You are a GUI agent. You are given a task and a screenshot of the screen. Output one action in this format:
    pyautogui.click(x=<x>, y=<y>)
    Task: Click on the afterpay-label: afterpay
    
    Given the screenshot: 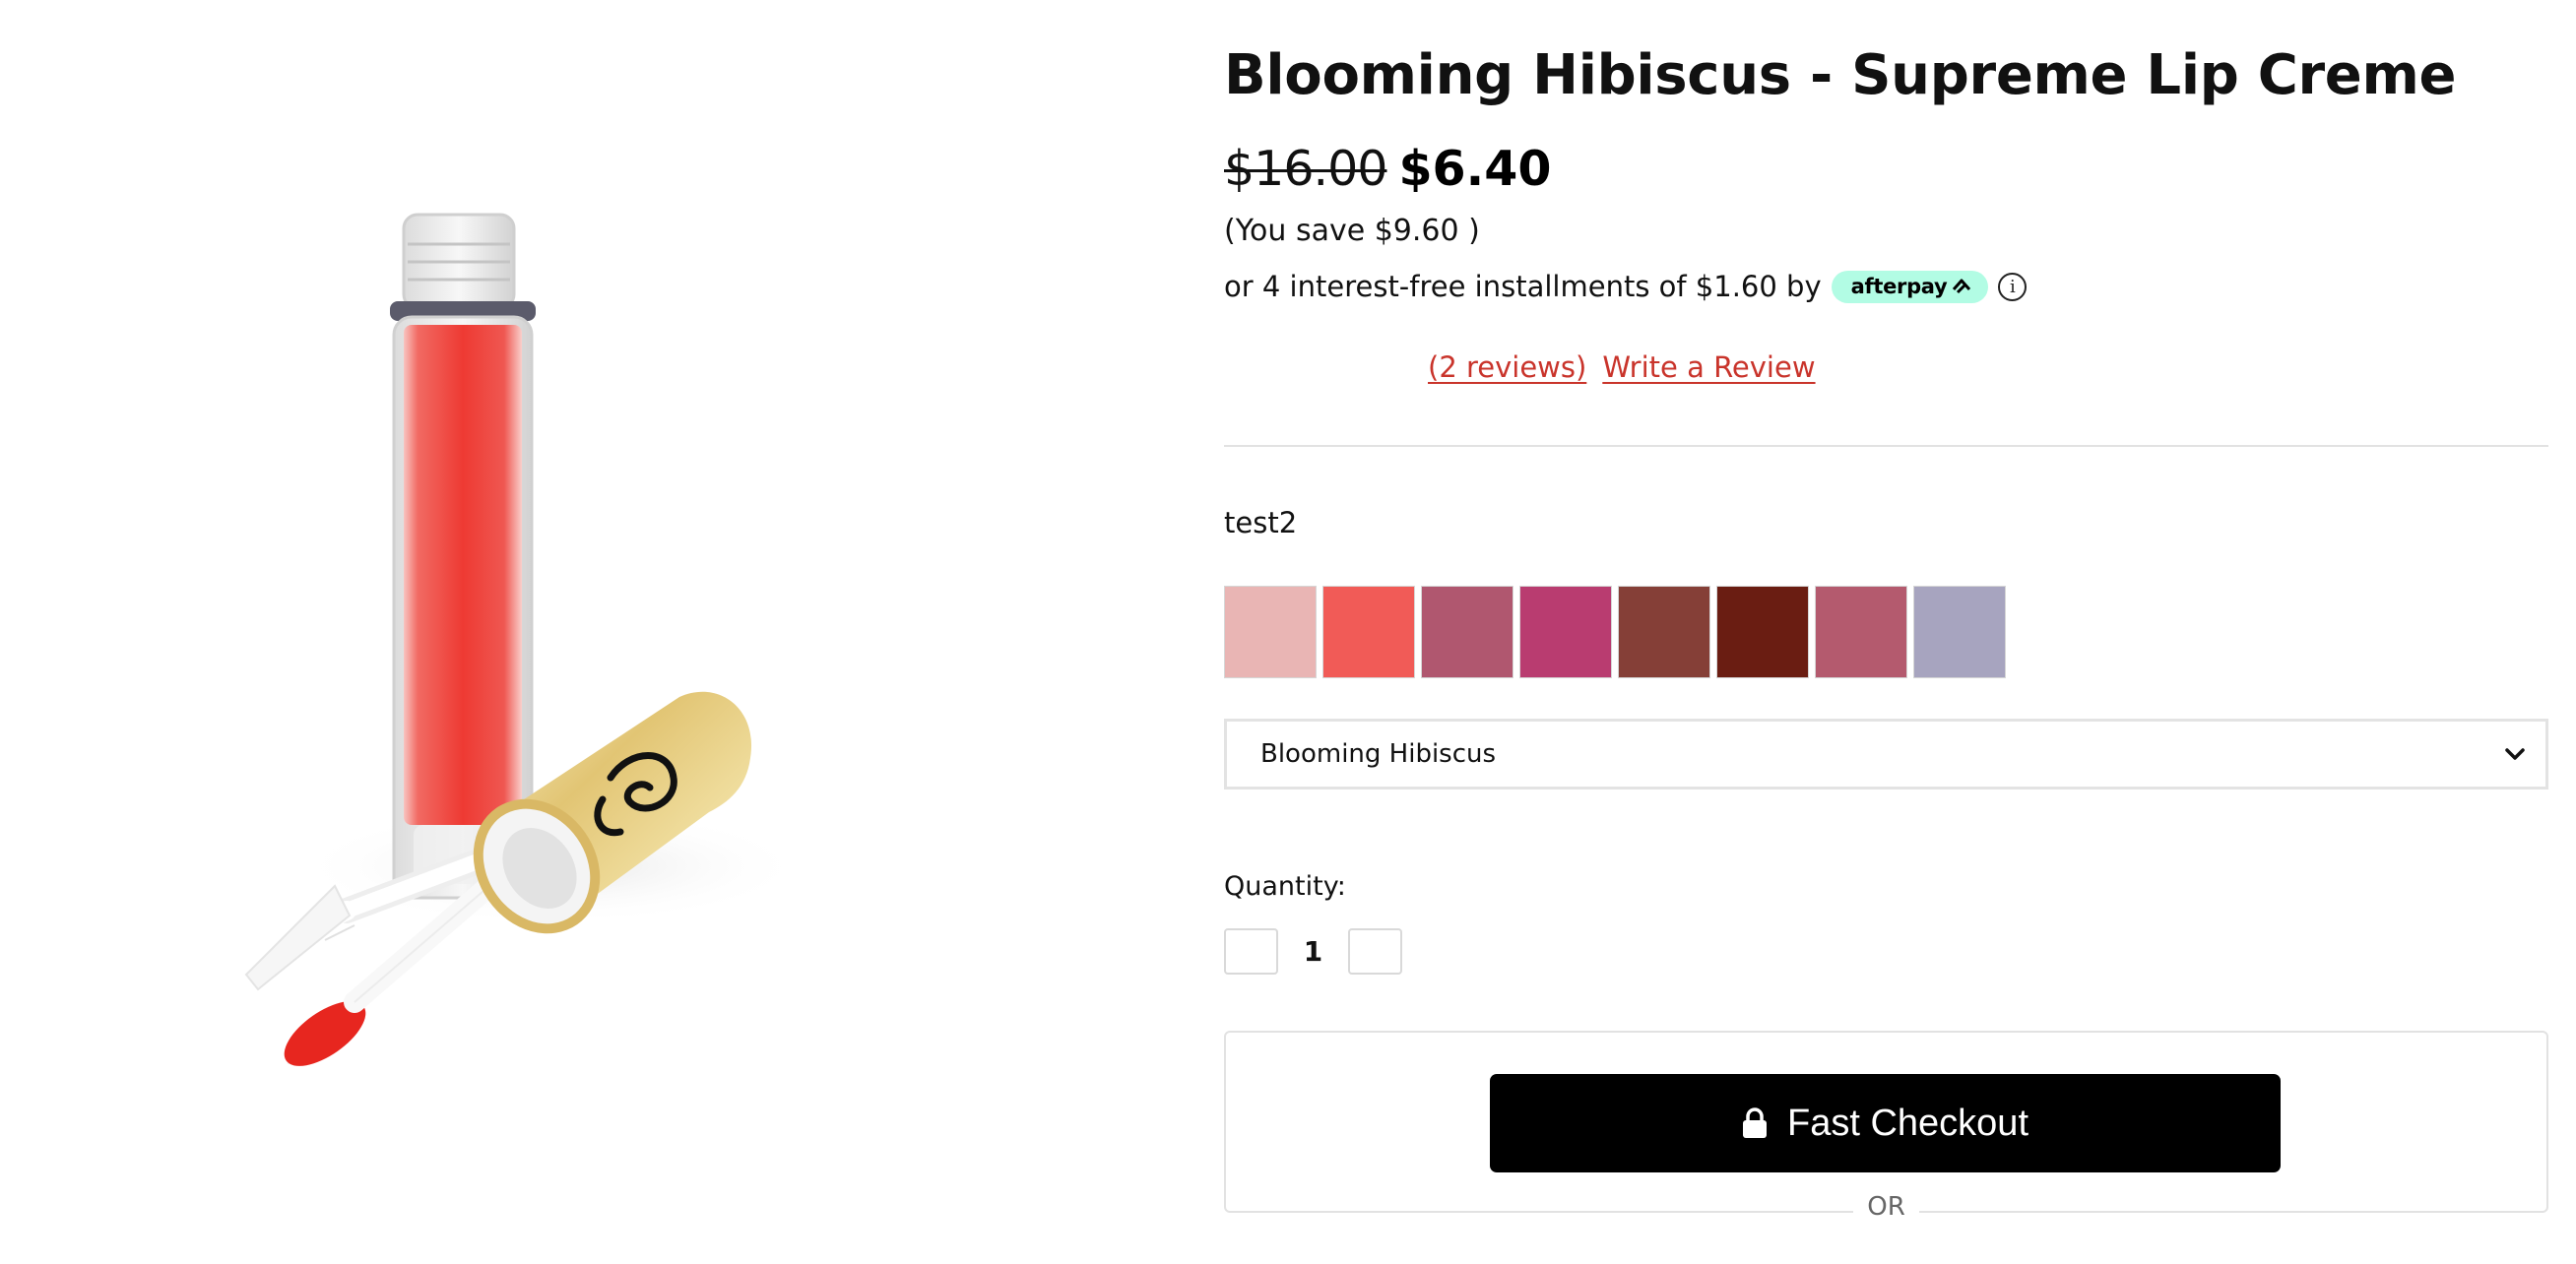 What is the action you would take?
    pyautogui.click(x=1899, y=286)
    